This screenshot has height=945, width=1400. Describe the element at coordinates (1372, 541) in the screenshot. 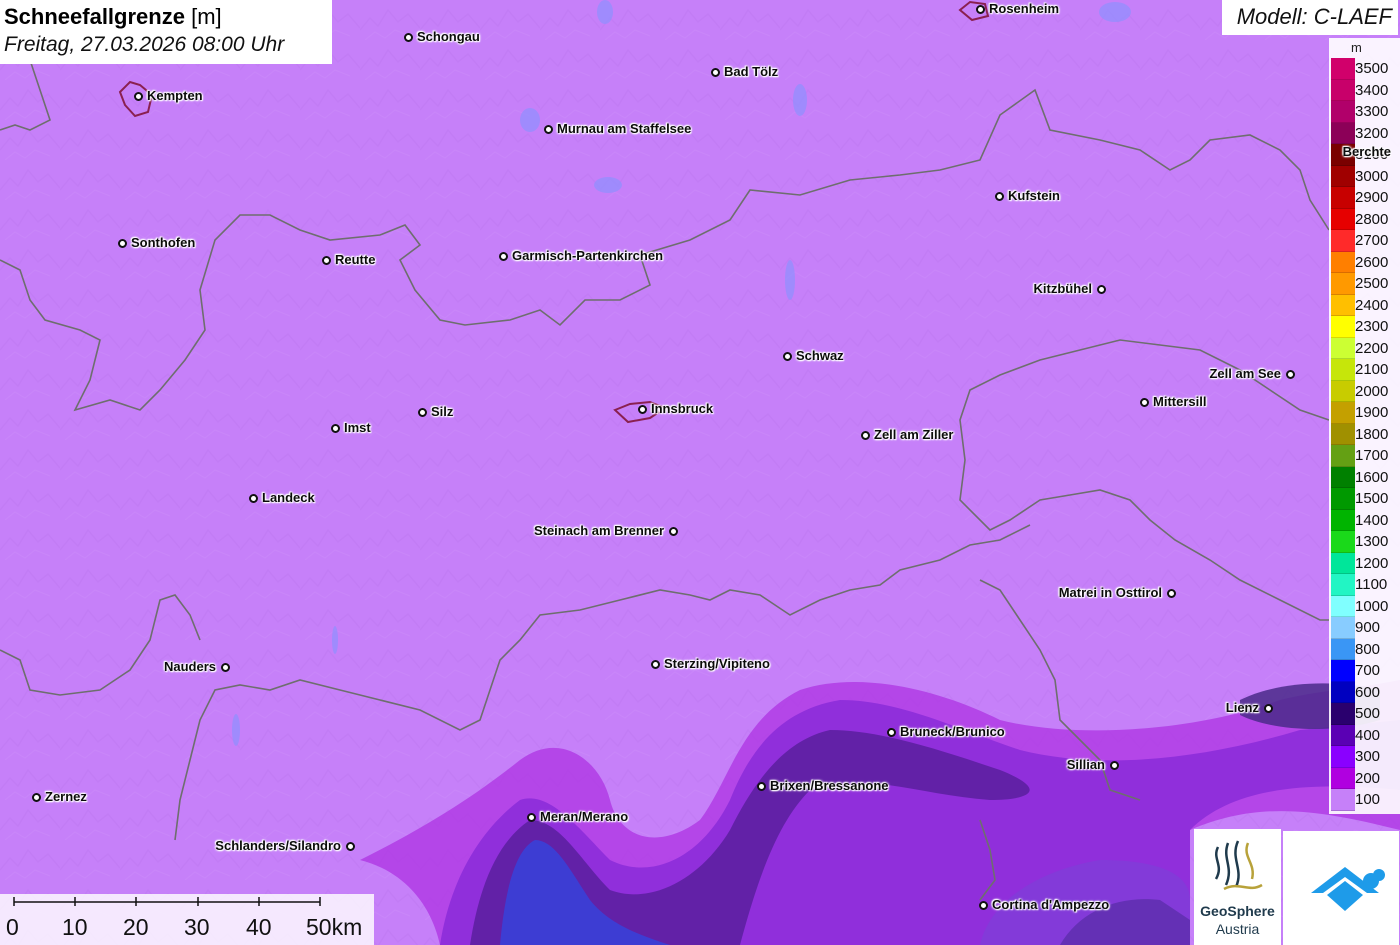

I see `legend-label-1300: 1300` at that location.